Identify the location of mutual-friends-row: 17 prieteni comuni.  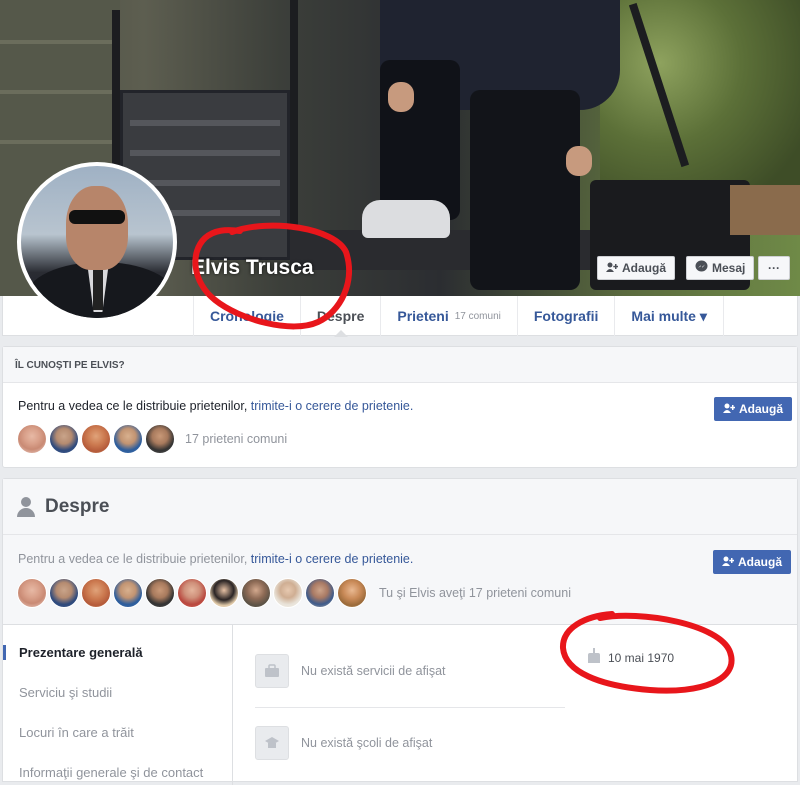
(152, 439).